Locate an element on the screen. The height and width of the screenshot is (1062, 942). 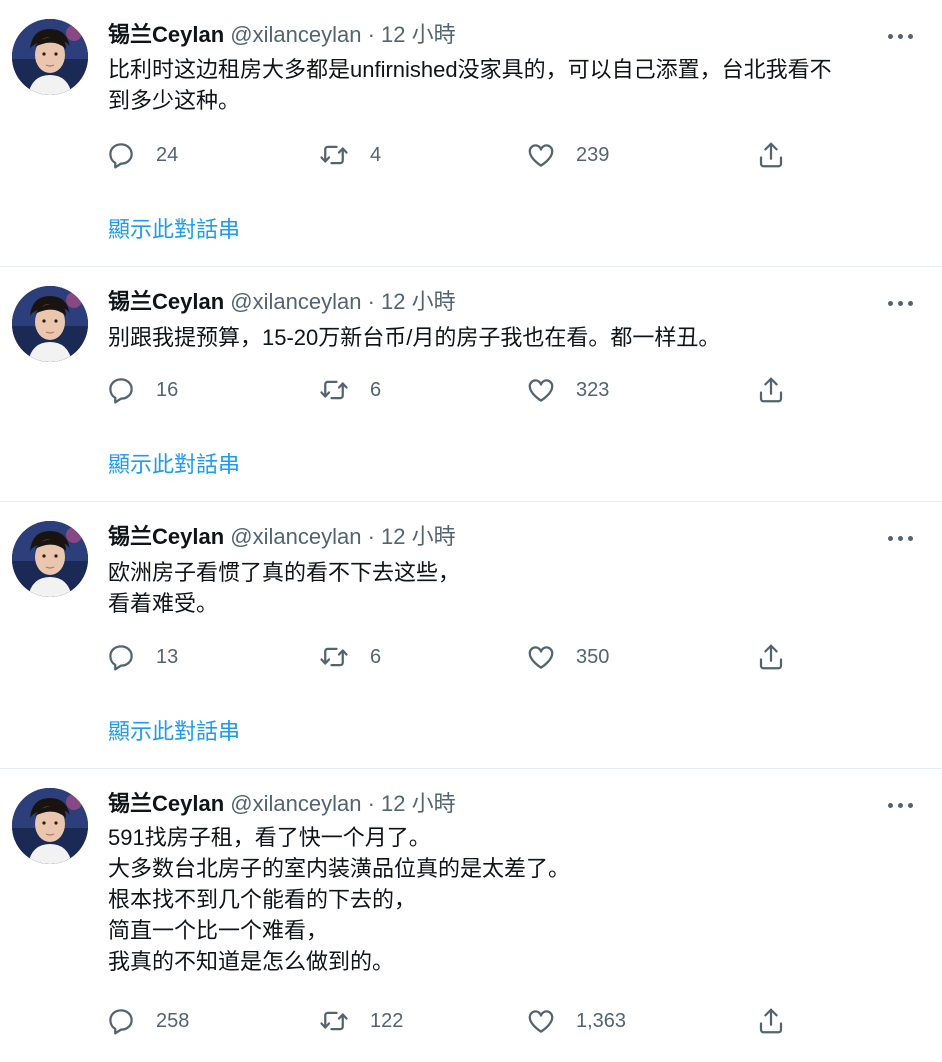
reply-count: 258 is located at coordinates (173, 1020).